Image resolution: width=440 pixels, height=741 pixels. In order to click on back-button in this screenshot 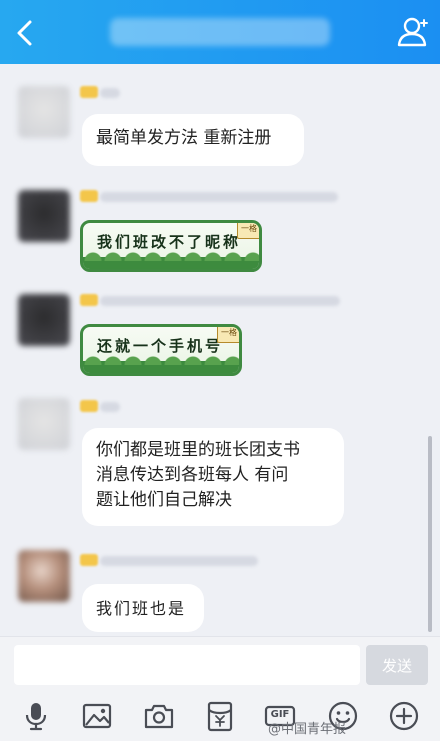, I will do `click(25, 33)`.